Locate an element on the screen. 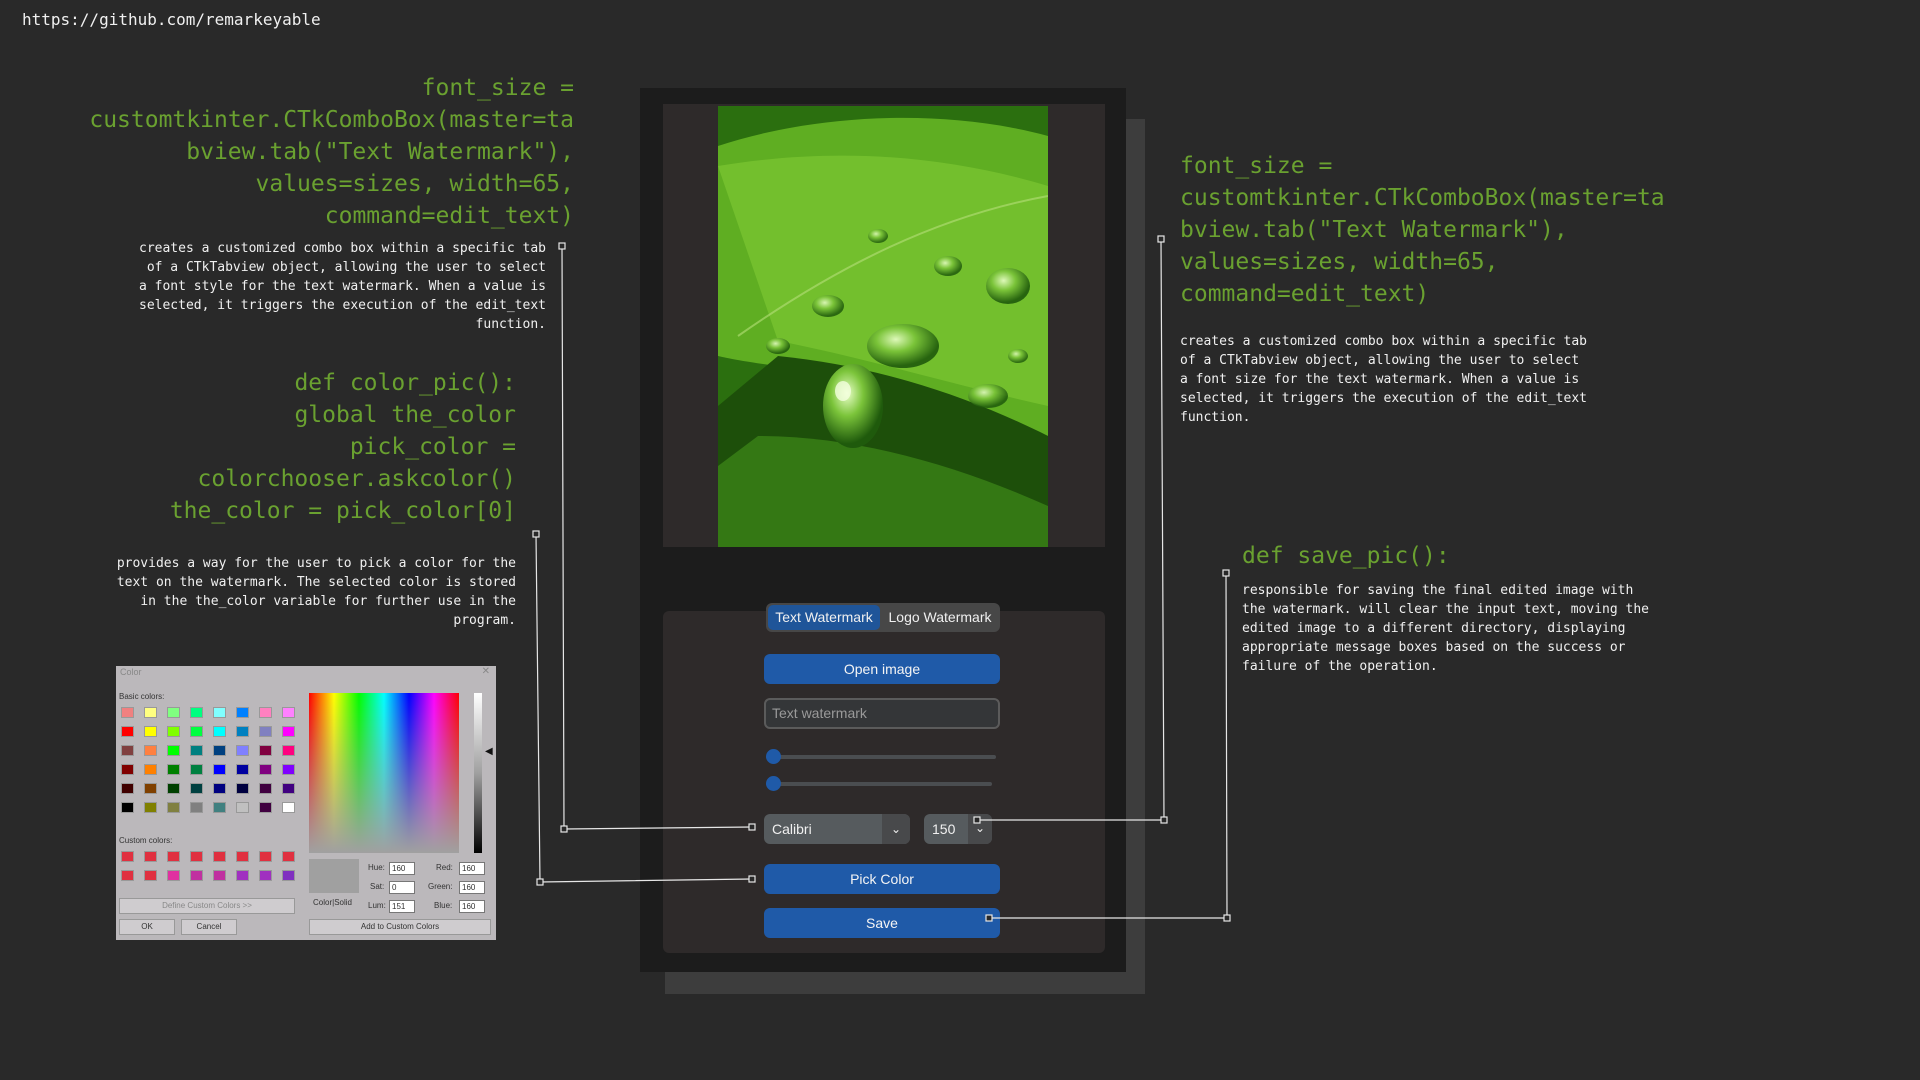 The image size is (1920, 1080). blue-field: 160 is located at coordinates (472, 906).